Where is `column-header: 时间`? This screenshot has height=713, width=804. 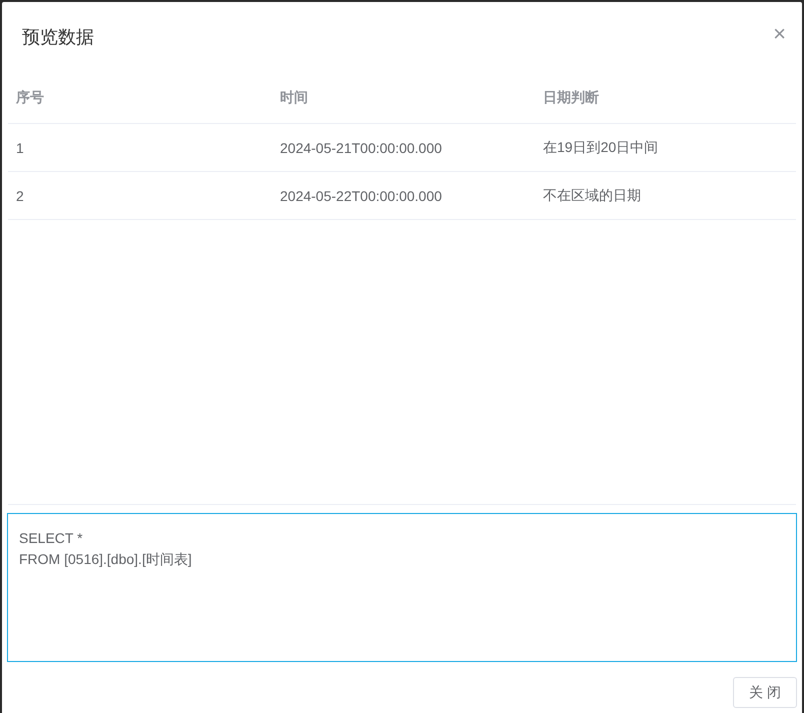
column-header: 时间 is located at coordinates (294, 97).